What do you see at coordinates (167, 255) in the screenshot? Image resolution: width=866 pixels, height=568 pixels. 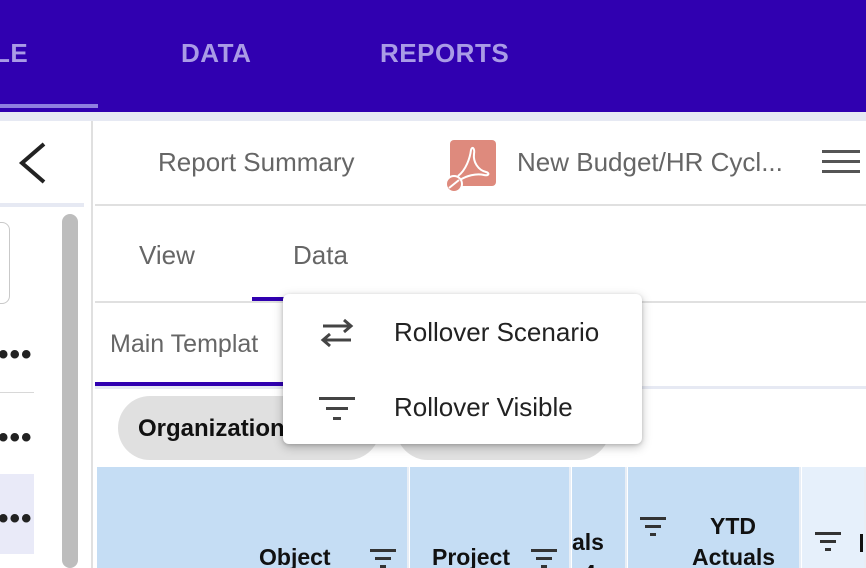 I see `tab-view: View` at bounding box center [167, 255].